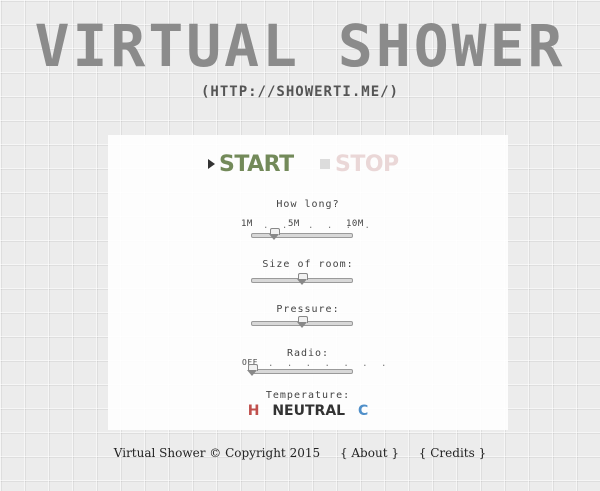 The image size is (600, 491). I want to click on size-of-room-slider, so click(302, 279).